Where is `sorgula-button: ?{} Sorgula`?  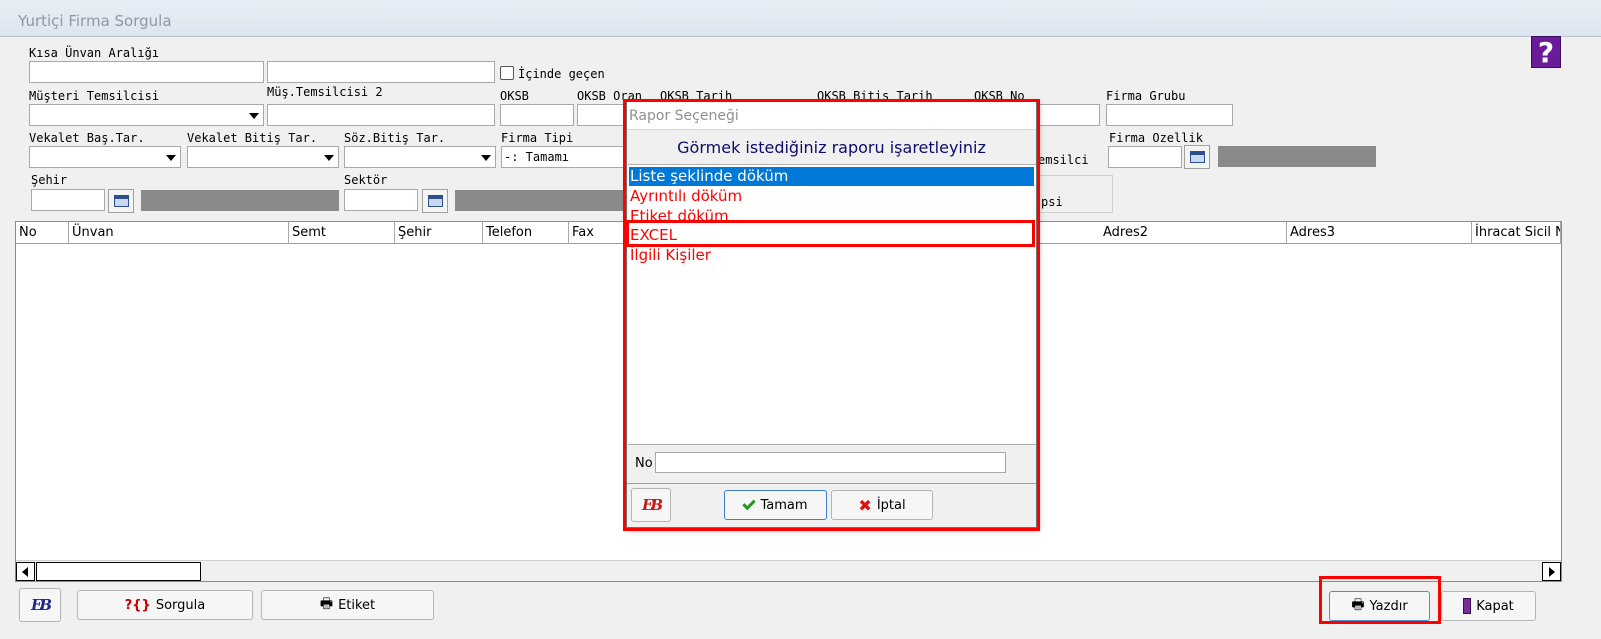 sorgula-button: ?{} Sorgula is located at coordinates (165, 605).